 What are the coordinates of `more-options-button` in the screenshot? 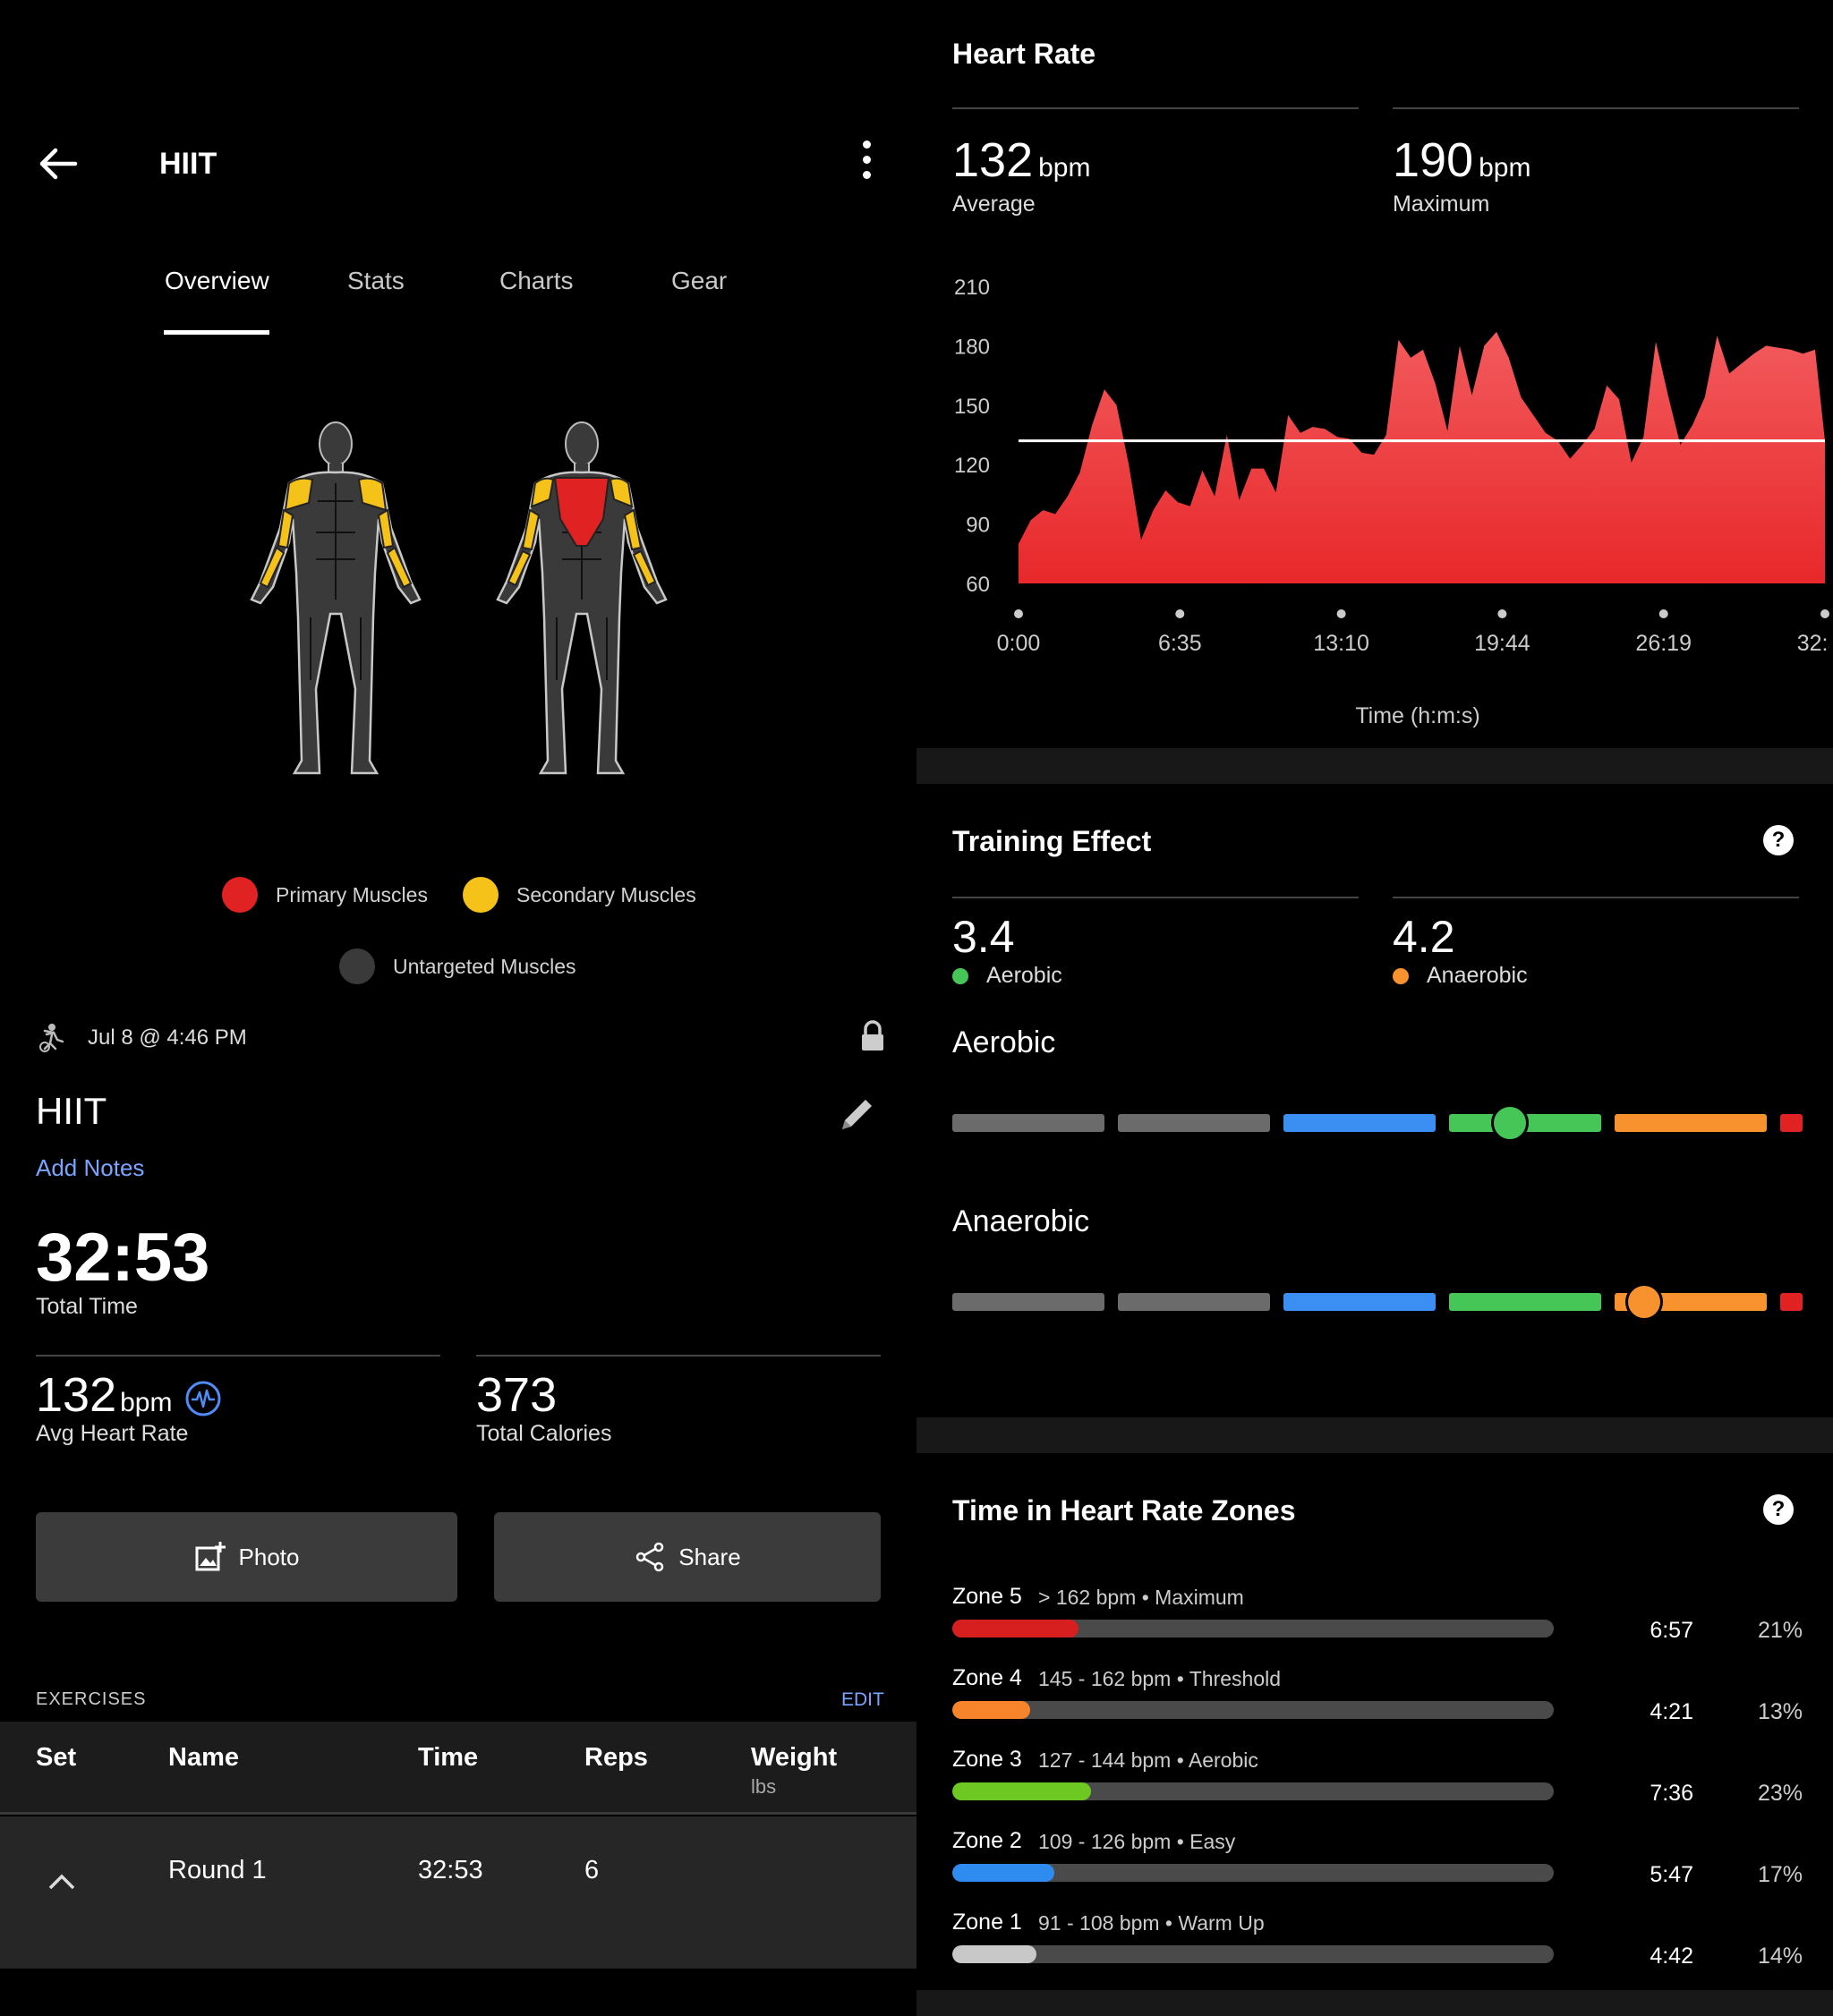 It's located at (866, 164).